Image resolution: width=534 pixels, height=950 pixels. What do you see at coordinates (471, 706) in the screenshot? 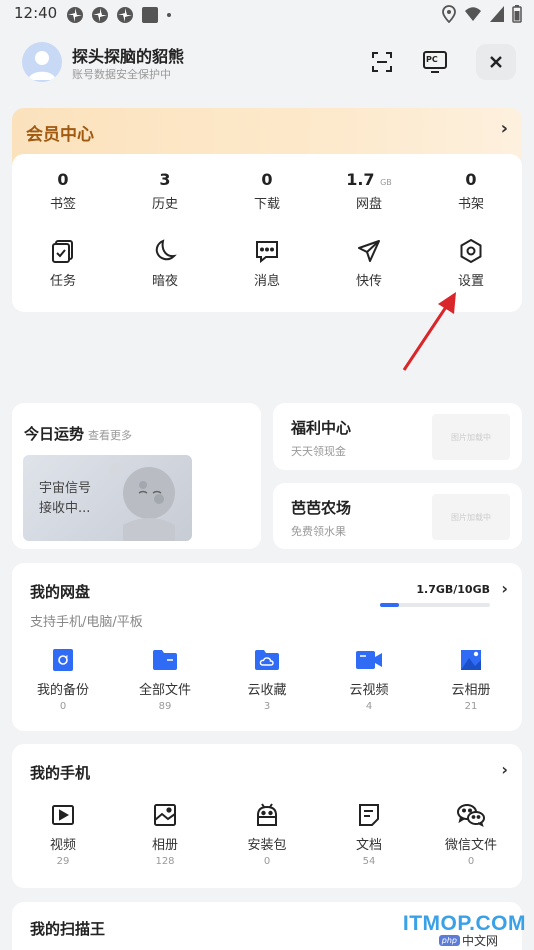
I see `drive-item-count: 21` at bounding box center [471, 706].